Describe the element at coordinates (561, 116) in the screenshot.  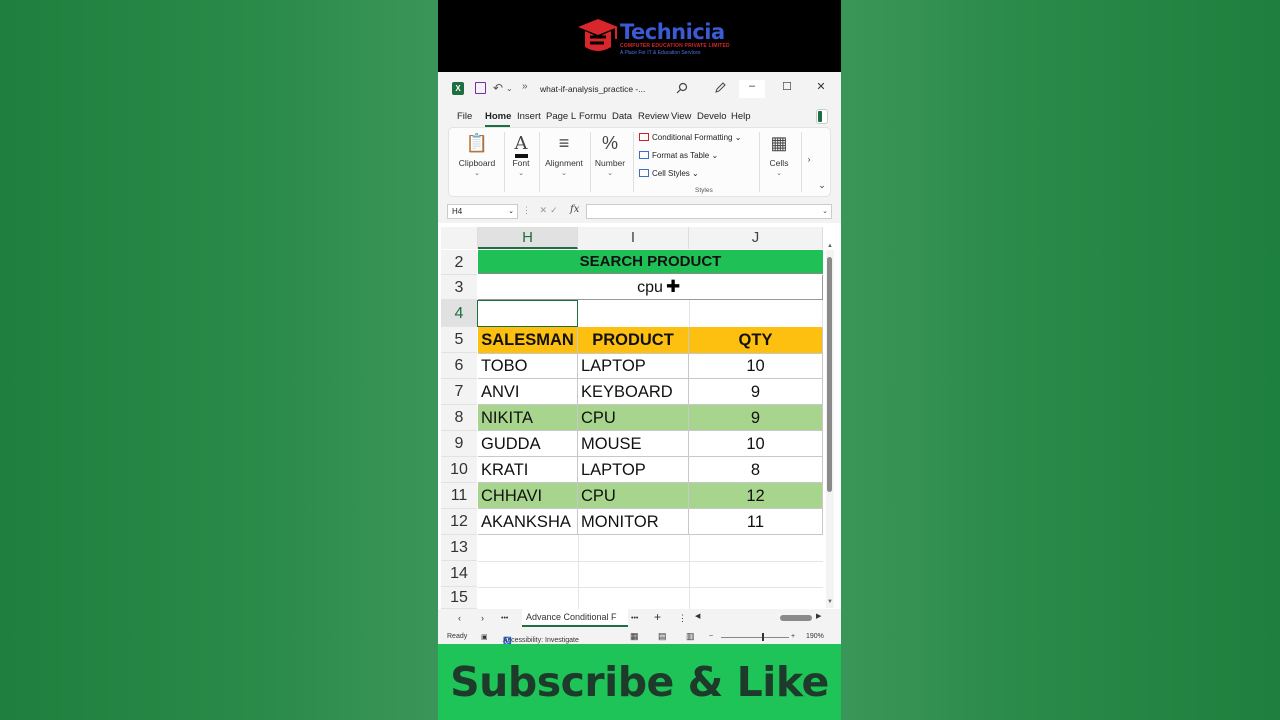
I see `tab-page-layout: Page L` at that location.